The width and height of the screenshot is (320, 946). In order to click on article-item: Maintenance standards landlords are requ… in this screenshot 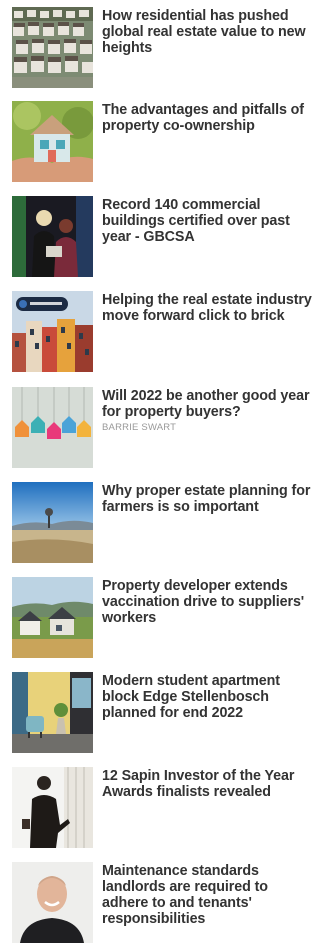, I will do `click(158, 903)`.